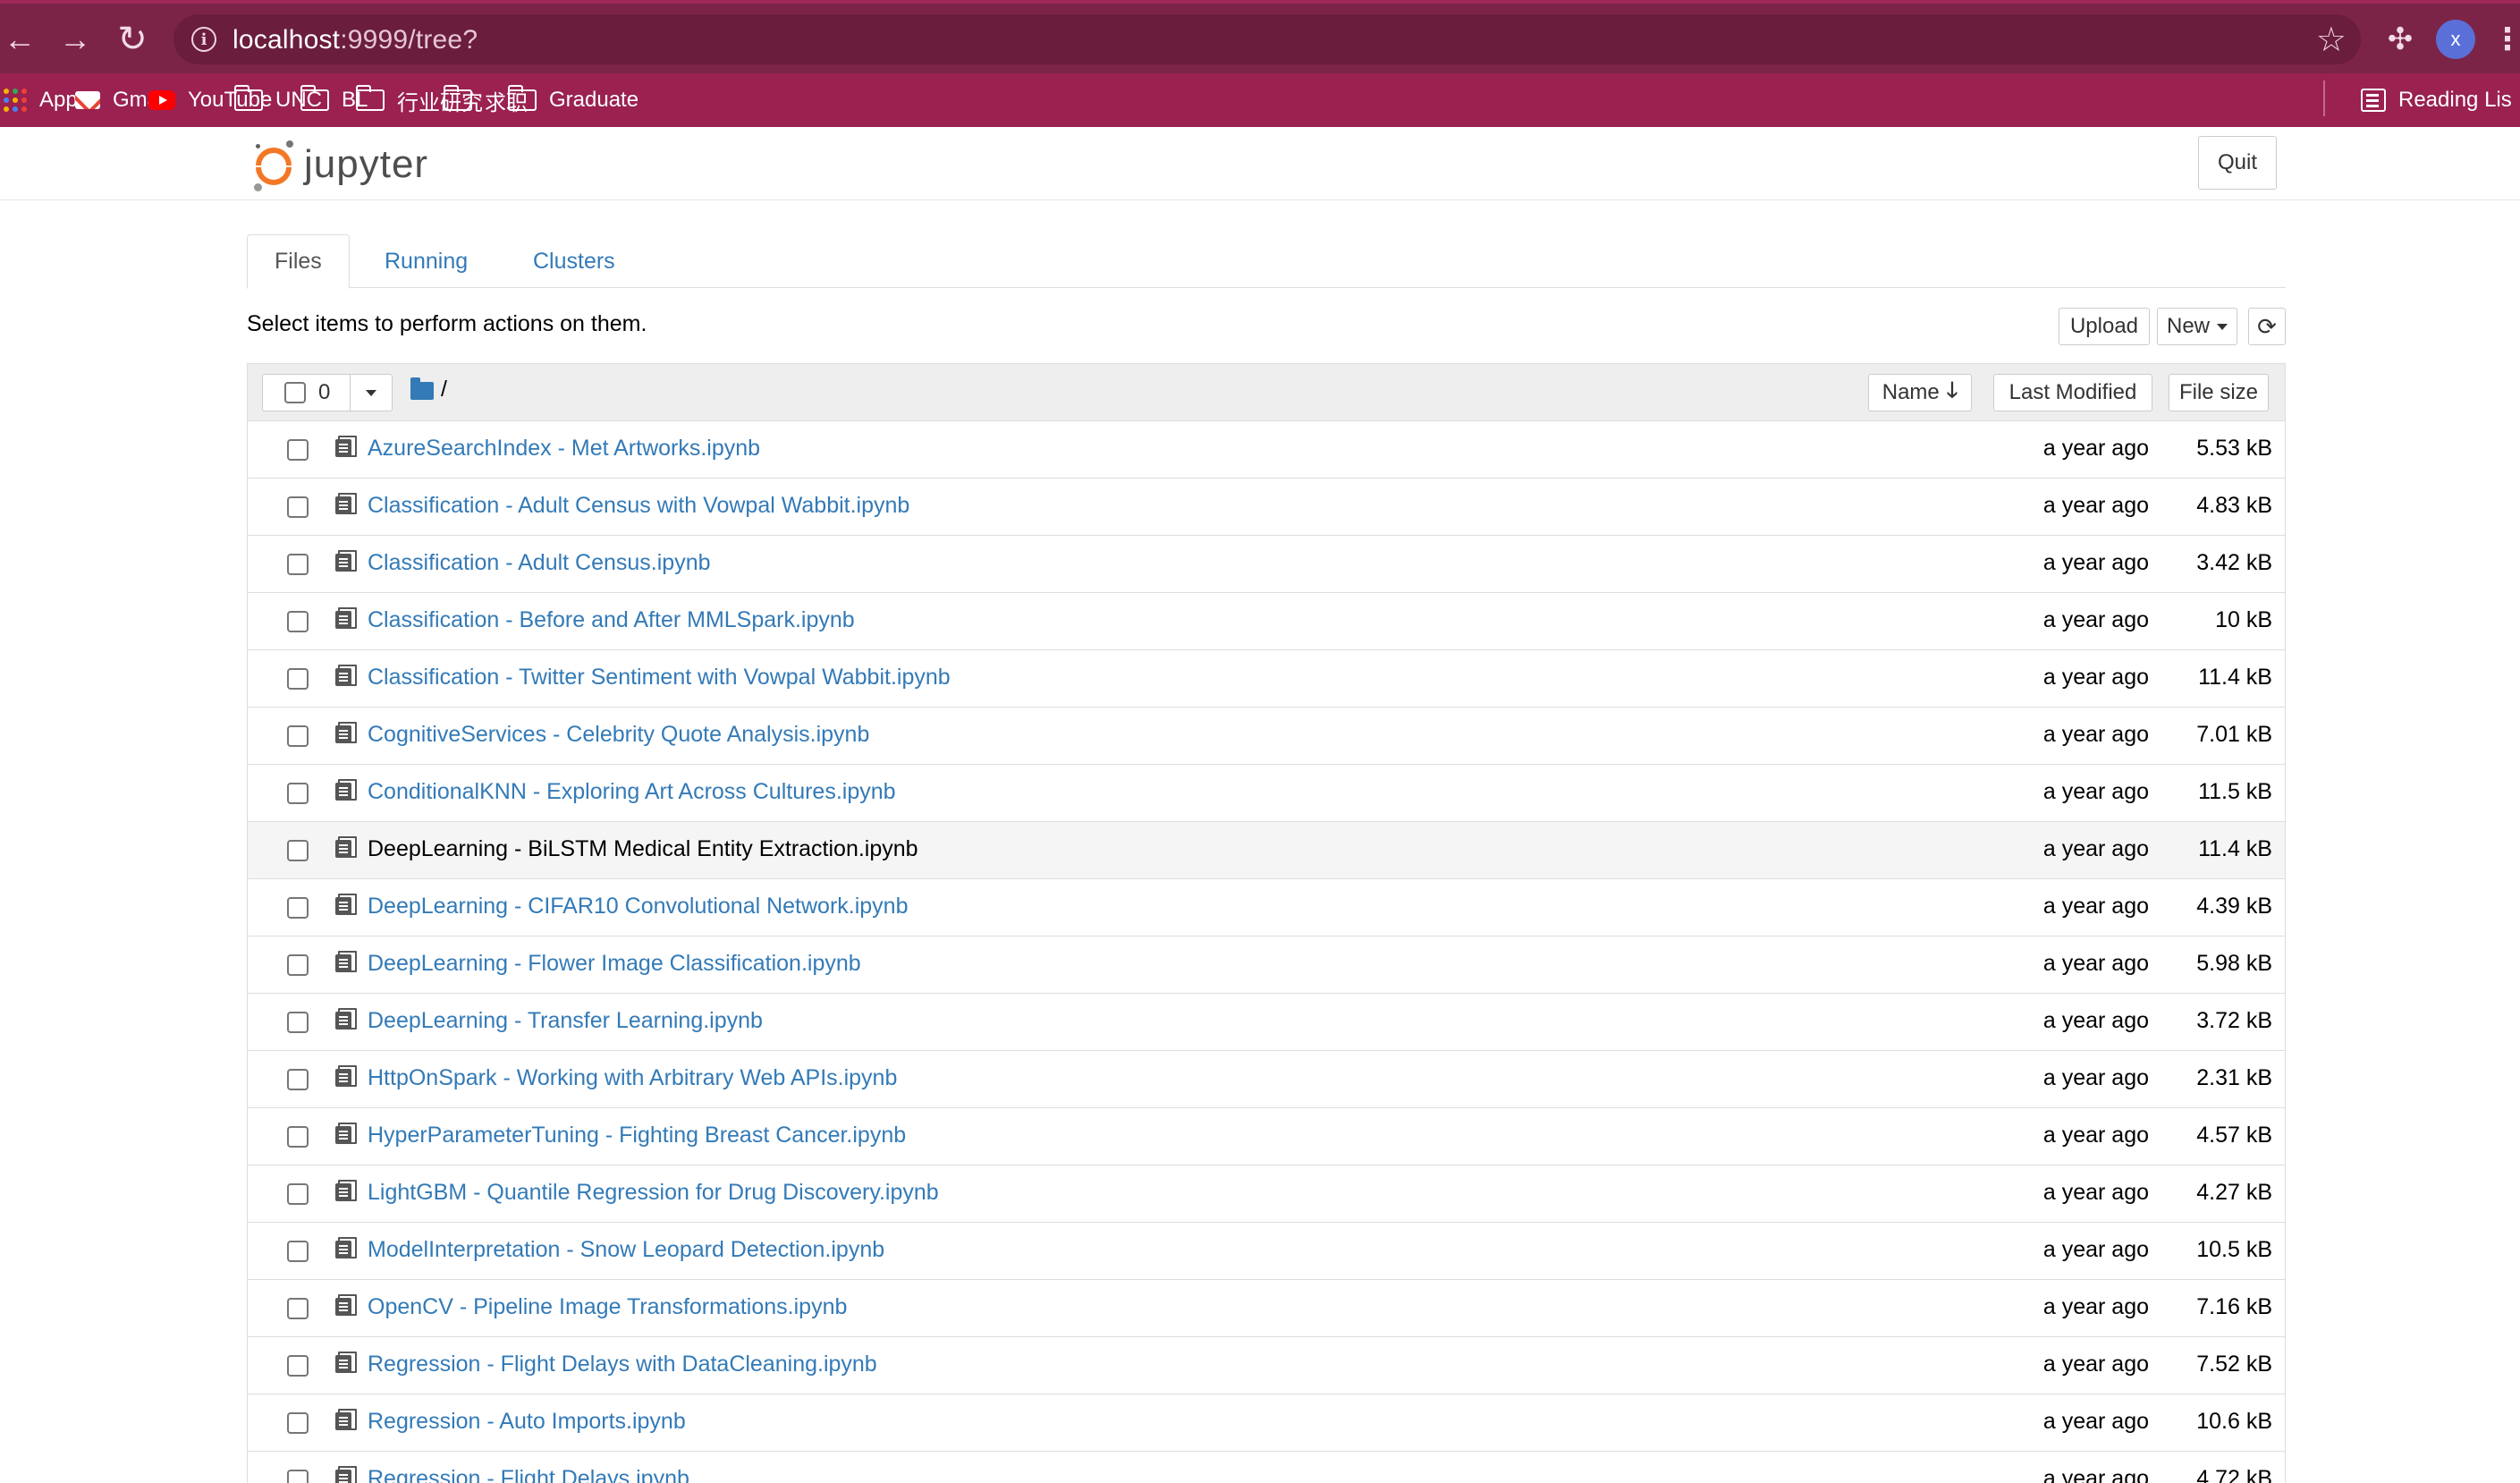  I want to click on kebab-icon: ⋮, so click(2506, 39).